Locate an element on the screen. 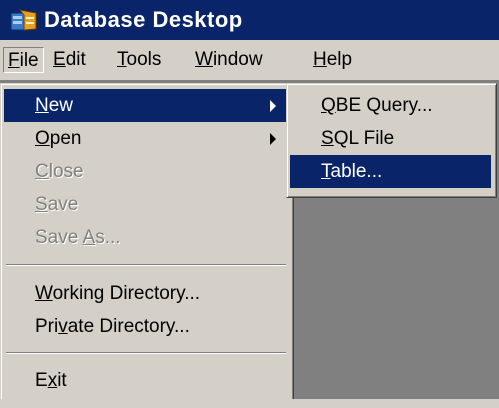 Image resolution: width=499 pixels, height=408 pixels. window-title: Database Desktop is located at coordinates (143, 19).